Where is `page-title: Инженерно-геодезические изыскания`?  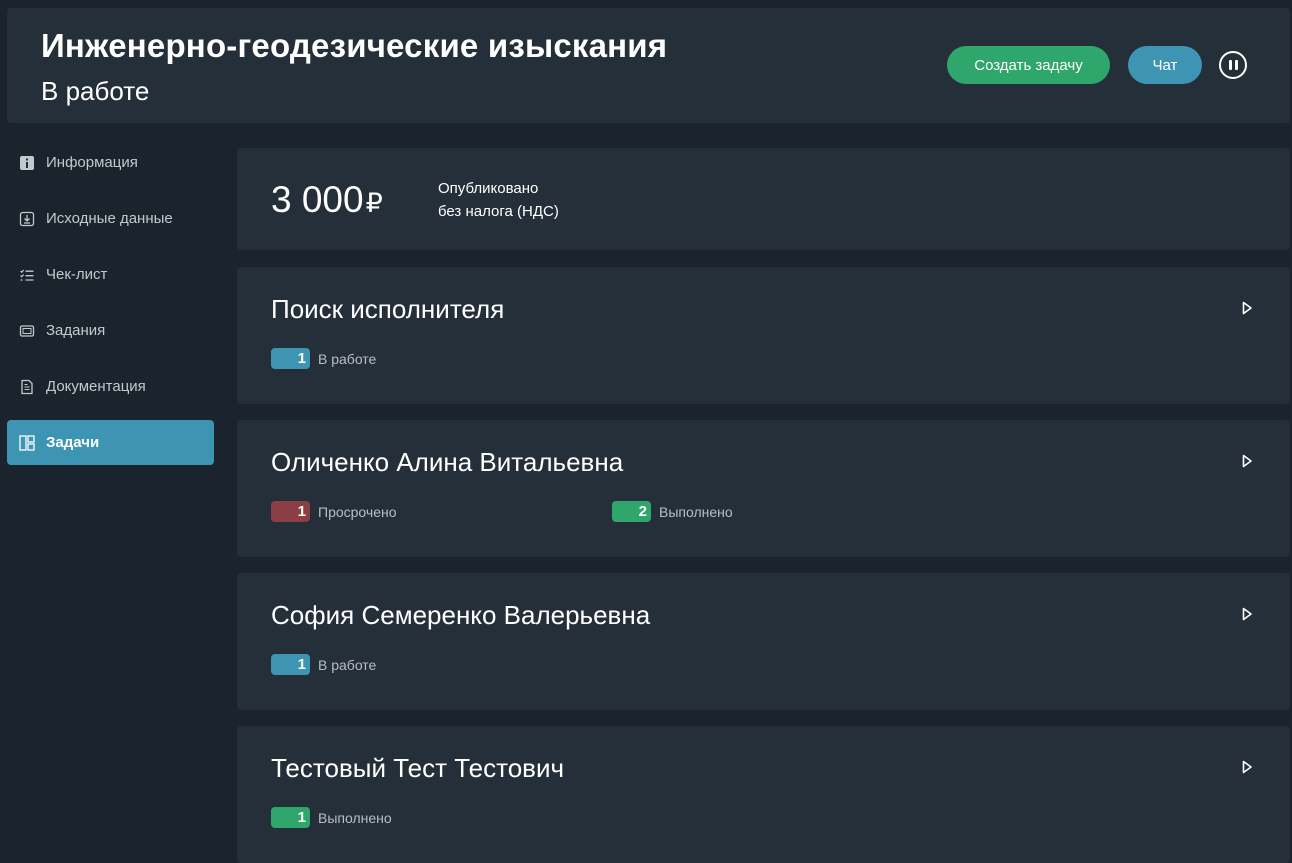
page-title: Инженерно-геодезические изыскания is located at coordinates (354, 45).